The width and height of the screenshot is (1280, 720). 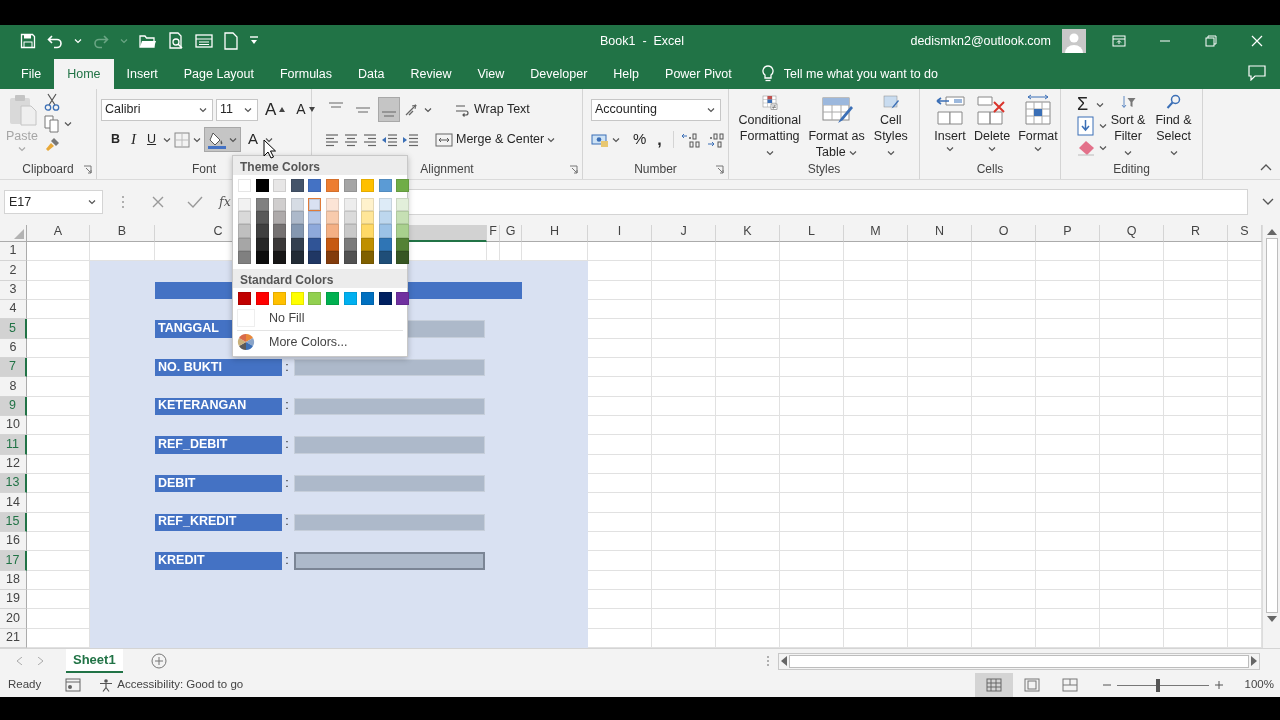 What do you see at coordinates (684, 233) in the screenshot?
I see `column-header: J` at bounding box center [684, 233].